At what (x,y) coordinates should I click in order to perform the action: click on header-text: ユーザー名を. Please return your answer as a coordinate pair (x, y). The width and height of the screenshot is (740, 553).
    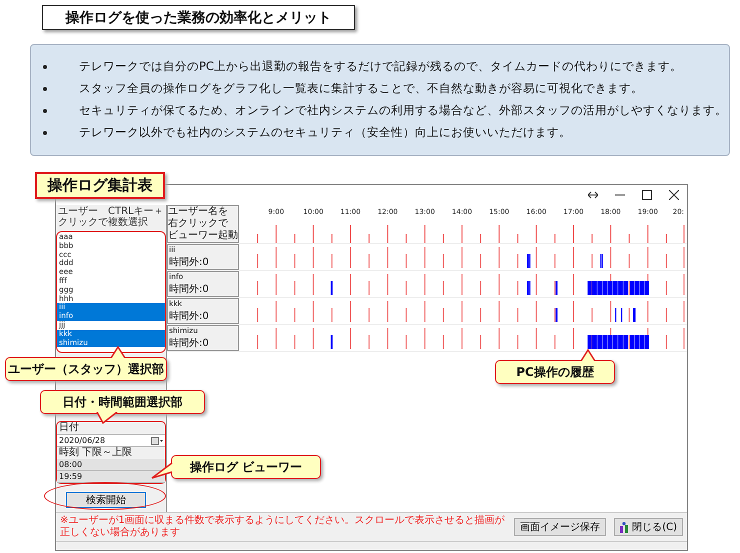
    Looking at the image, I should click on (198, 212).